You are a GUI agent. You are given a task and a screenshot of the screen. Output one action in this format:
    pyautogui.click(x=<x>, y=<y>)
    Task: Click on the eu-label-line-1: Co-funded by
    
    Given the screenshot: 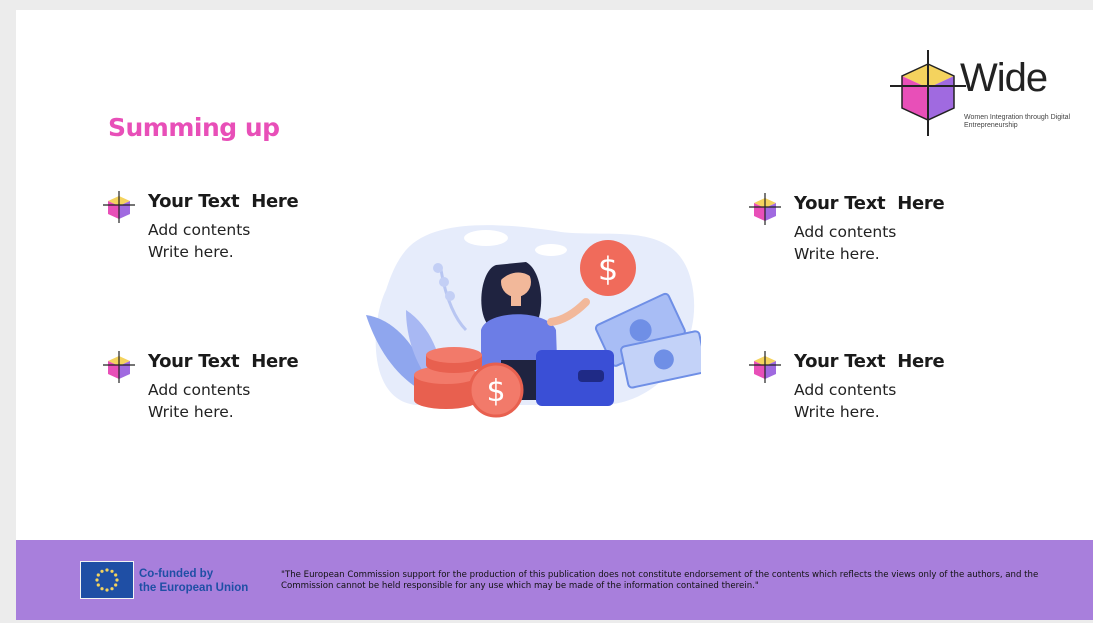 What is the action you would take?
    pyautogui.click(x=176, y=574)
    